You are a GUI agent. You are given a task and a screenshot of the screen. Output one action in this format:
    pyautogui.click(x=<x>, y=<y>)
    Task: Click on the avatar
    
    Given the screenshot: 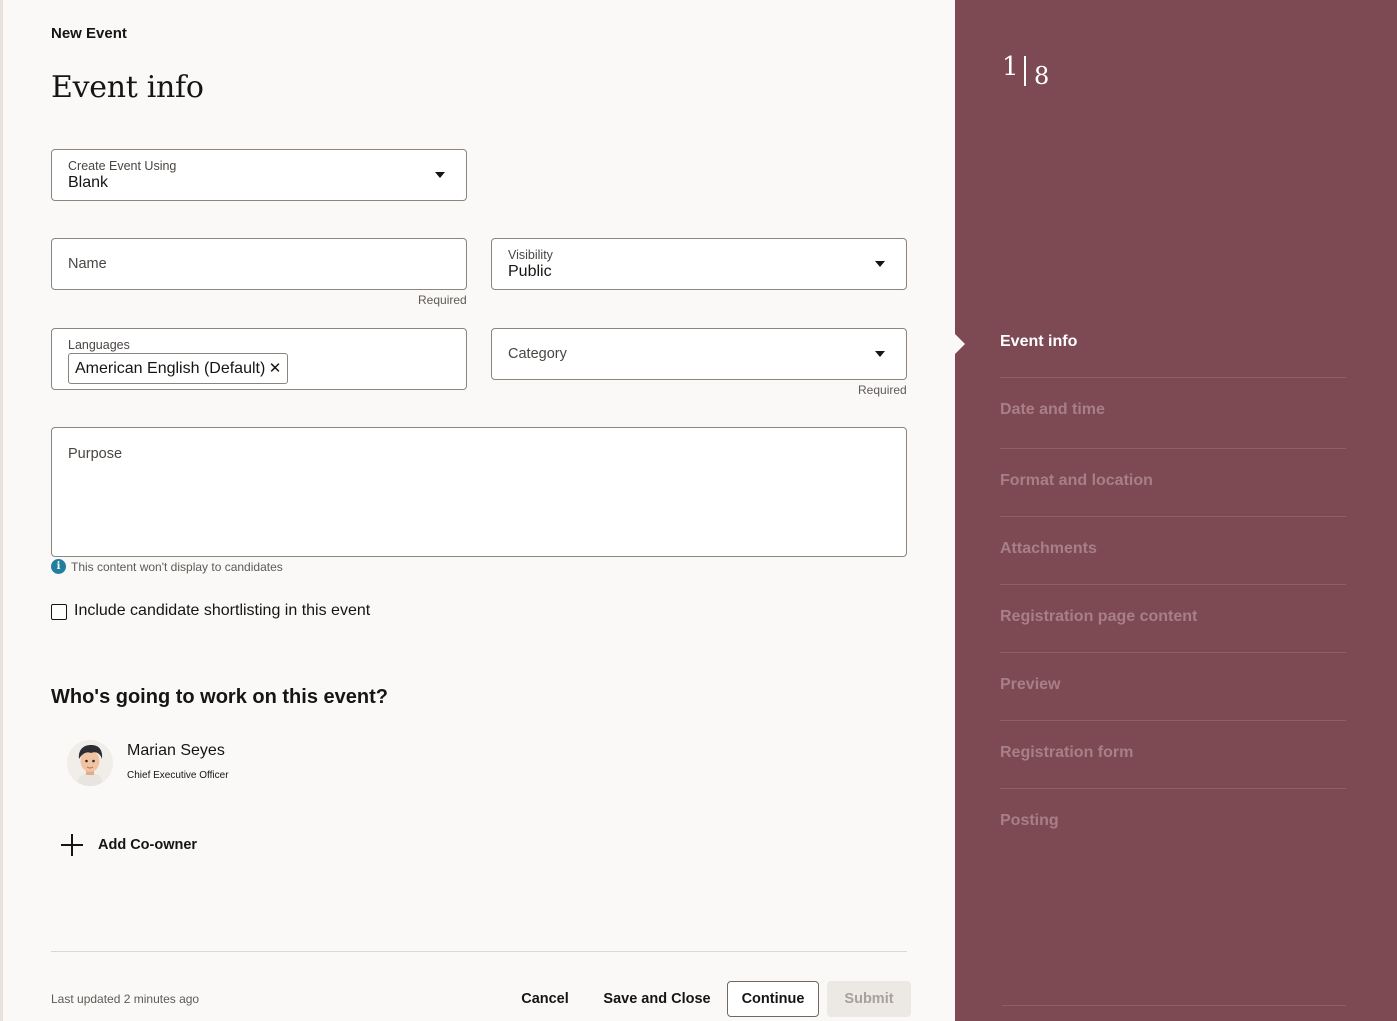 What is the action you would take?
    pyautogui.click(x=90, y=763)
    